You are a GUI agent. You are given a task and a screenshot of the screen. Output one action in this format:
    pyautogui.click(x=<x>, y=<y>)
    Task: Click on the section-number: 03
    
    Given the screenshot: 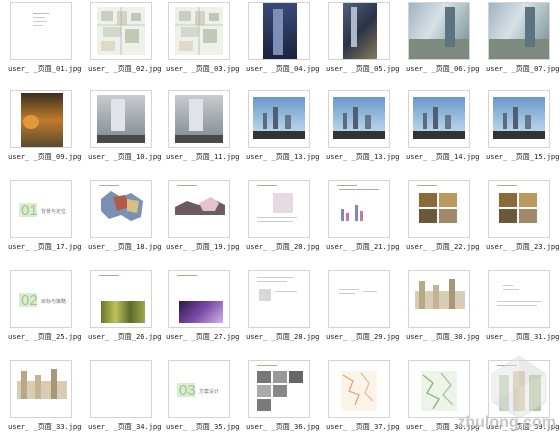 What is the action you would take?
    pyautogui.click(x=187, y=390)
    